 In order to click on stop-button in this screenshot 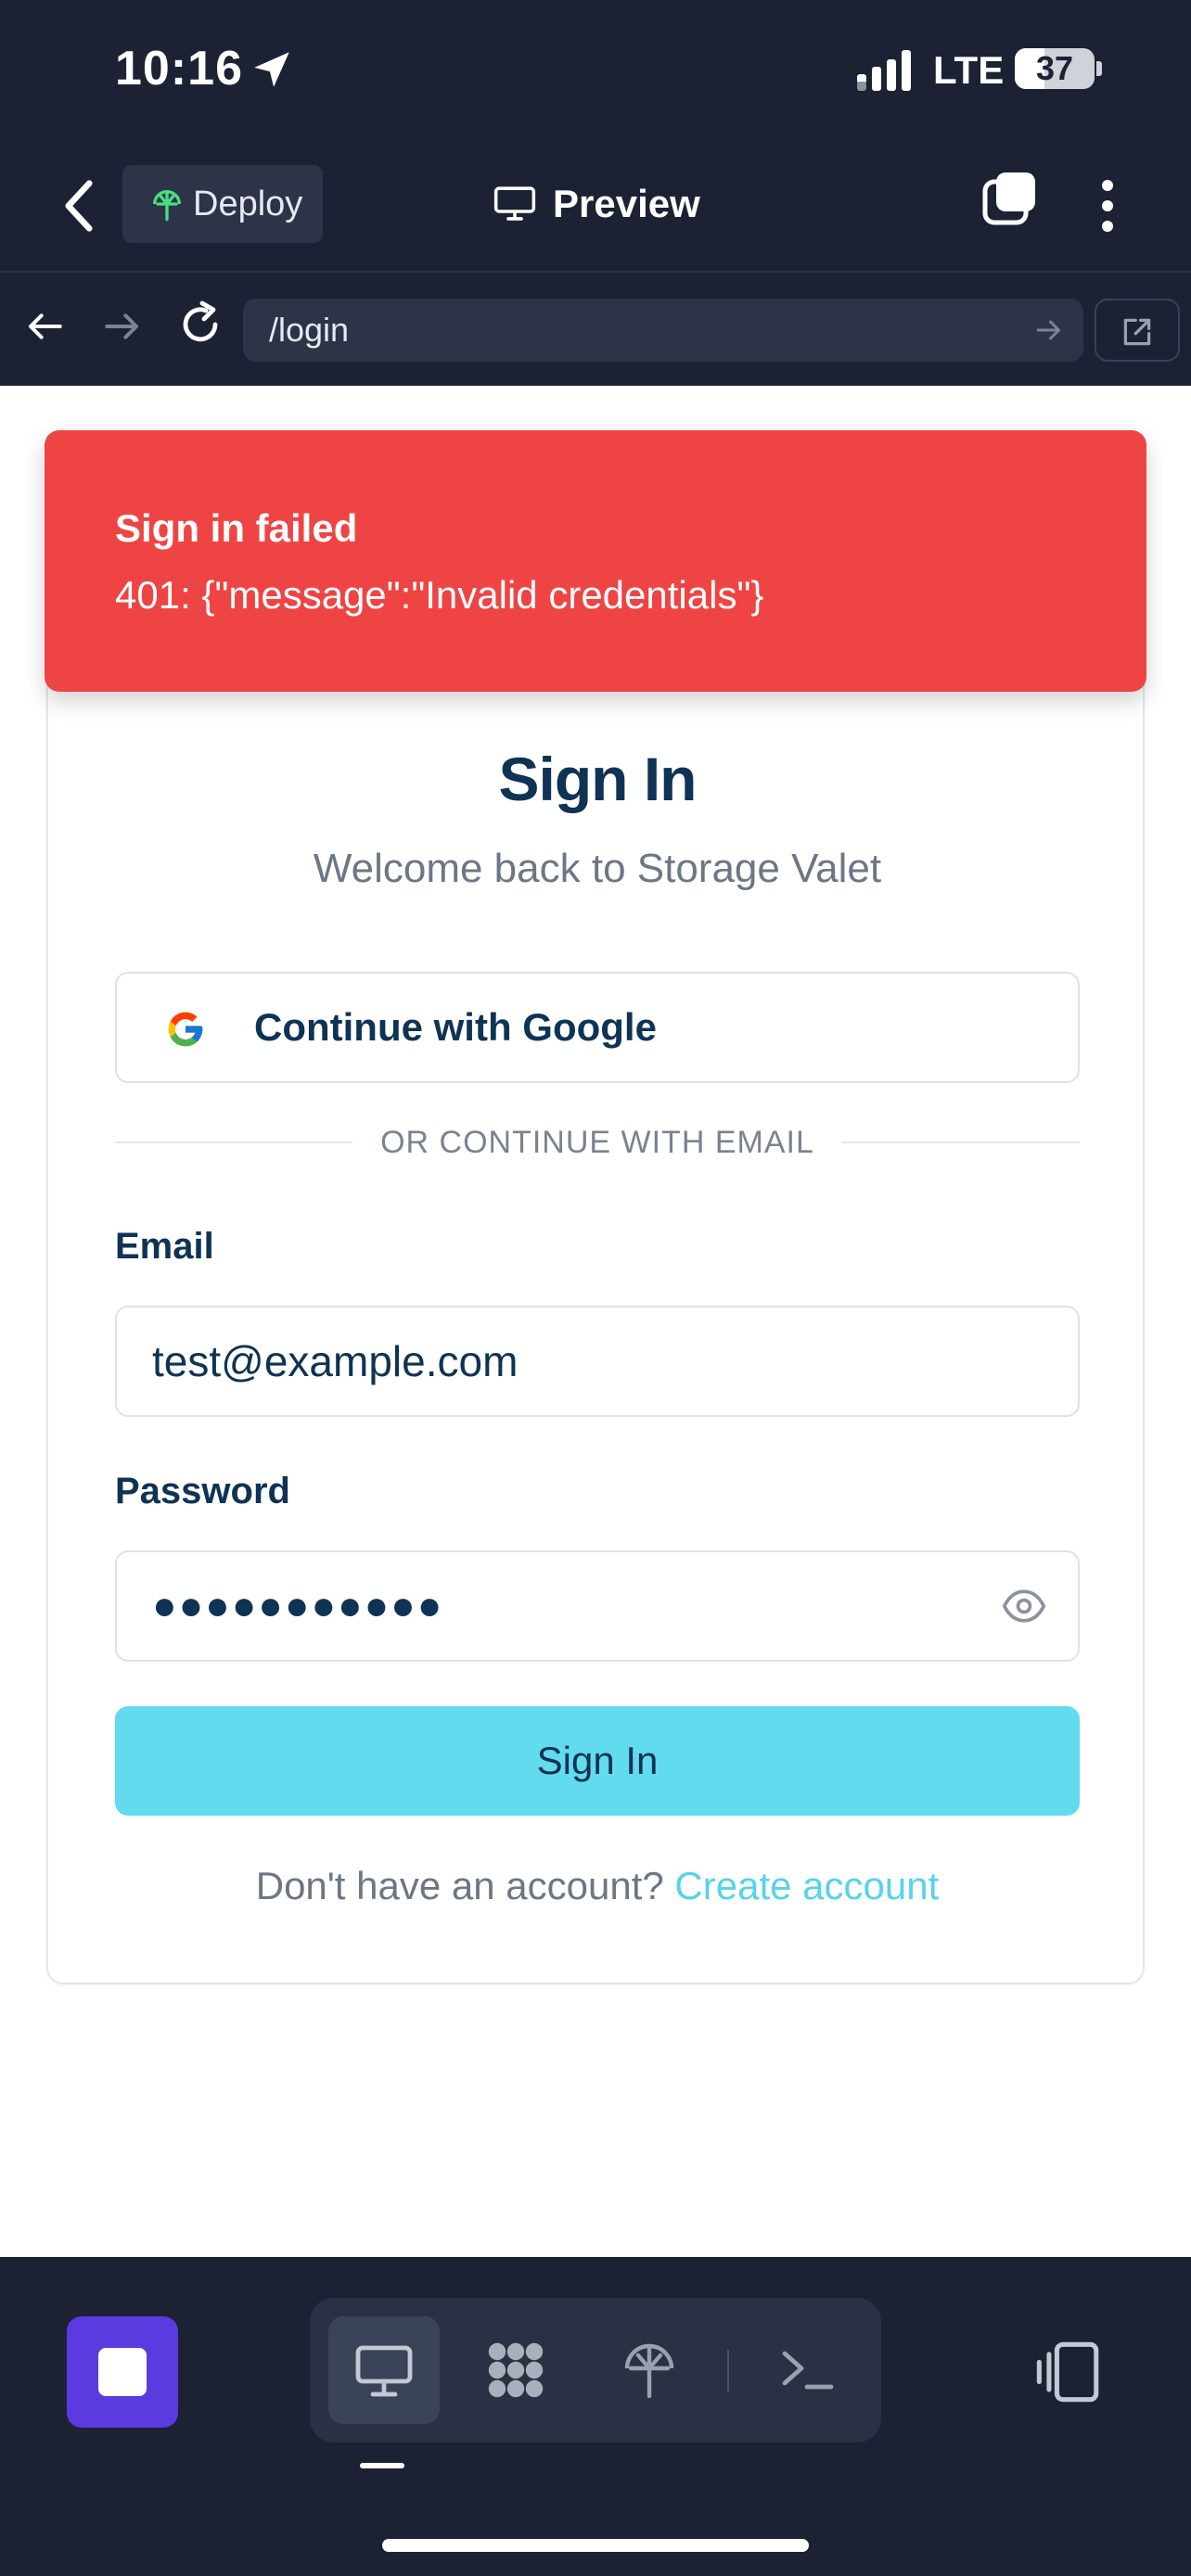, I will do `click(122, 2372)`.